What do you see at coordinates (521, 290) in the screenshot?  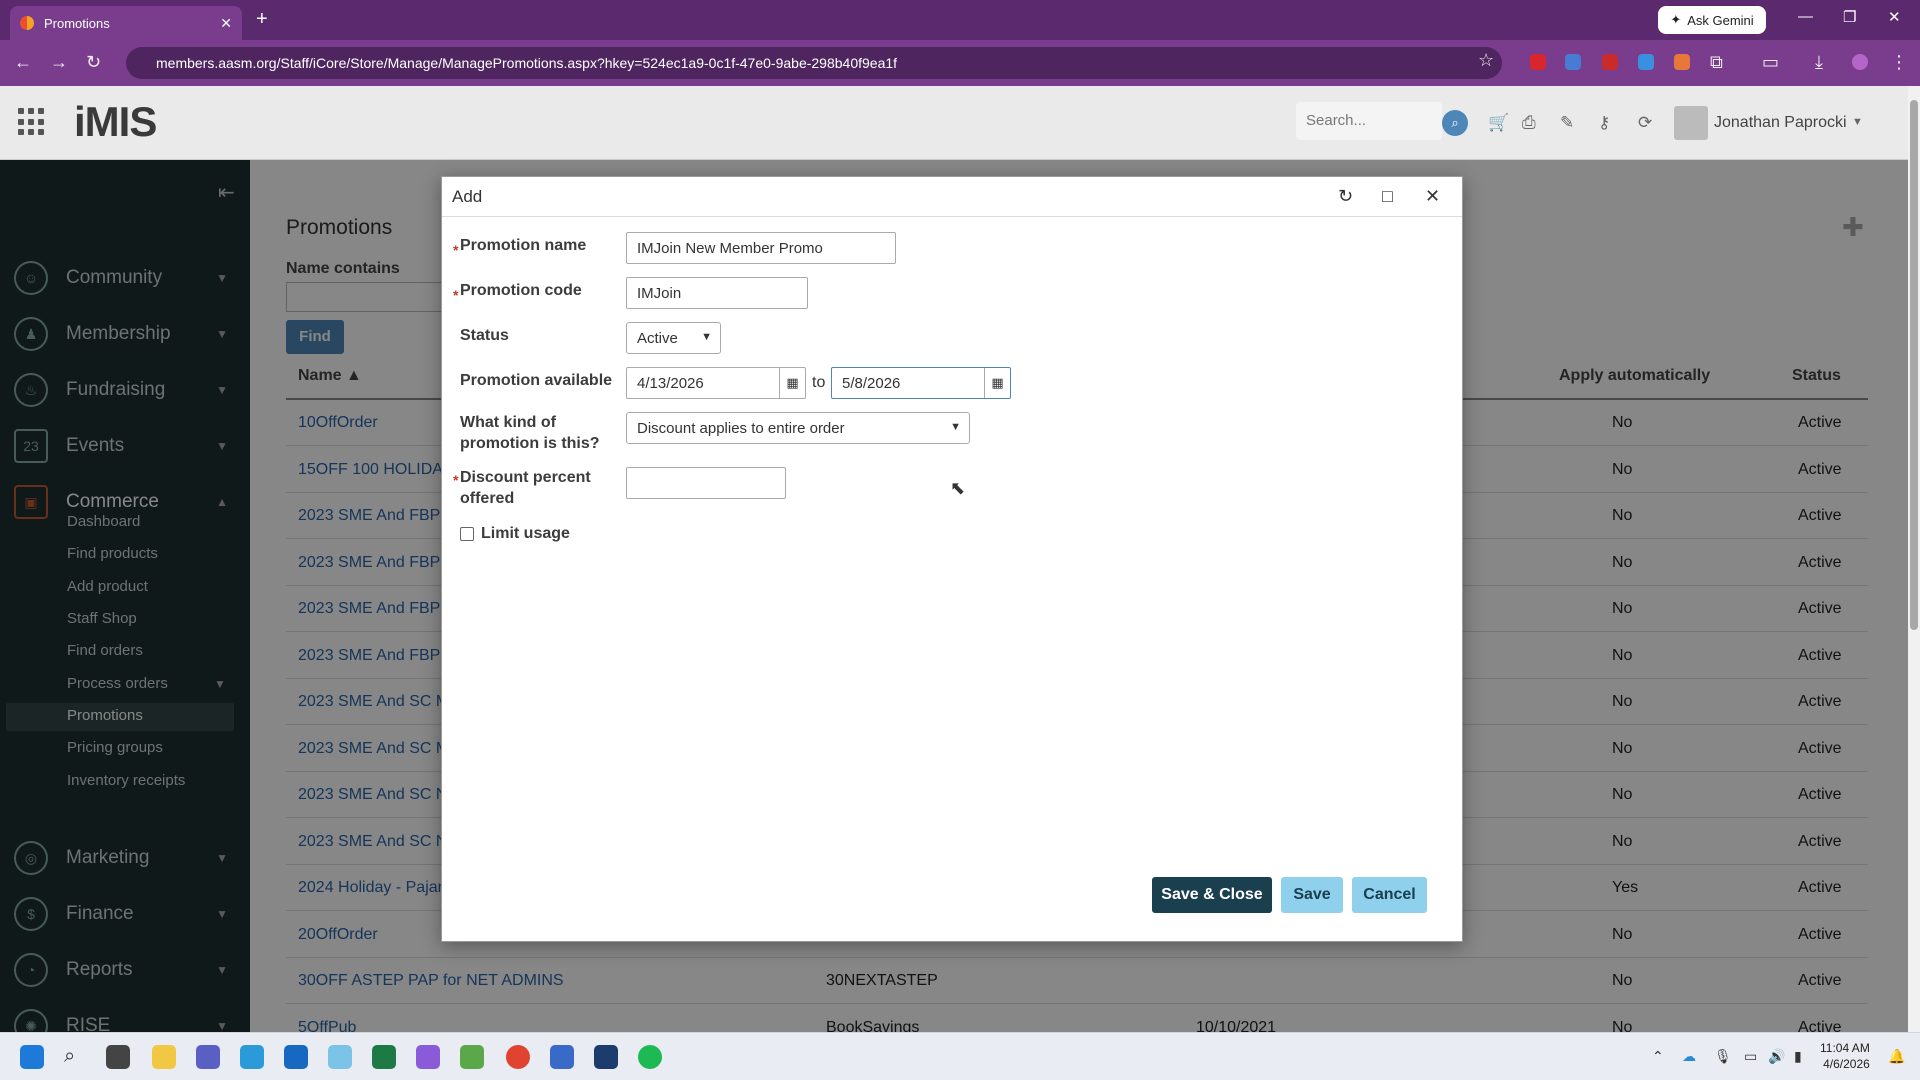 I see `promotion-code-label: Promotion code` at bounding box center [521, 290].